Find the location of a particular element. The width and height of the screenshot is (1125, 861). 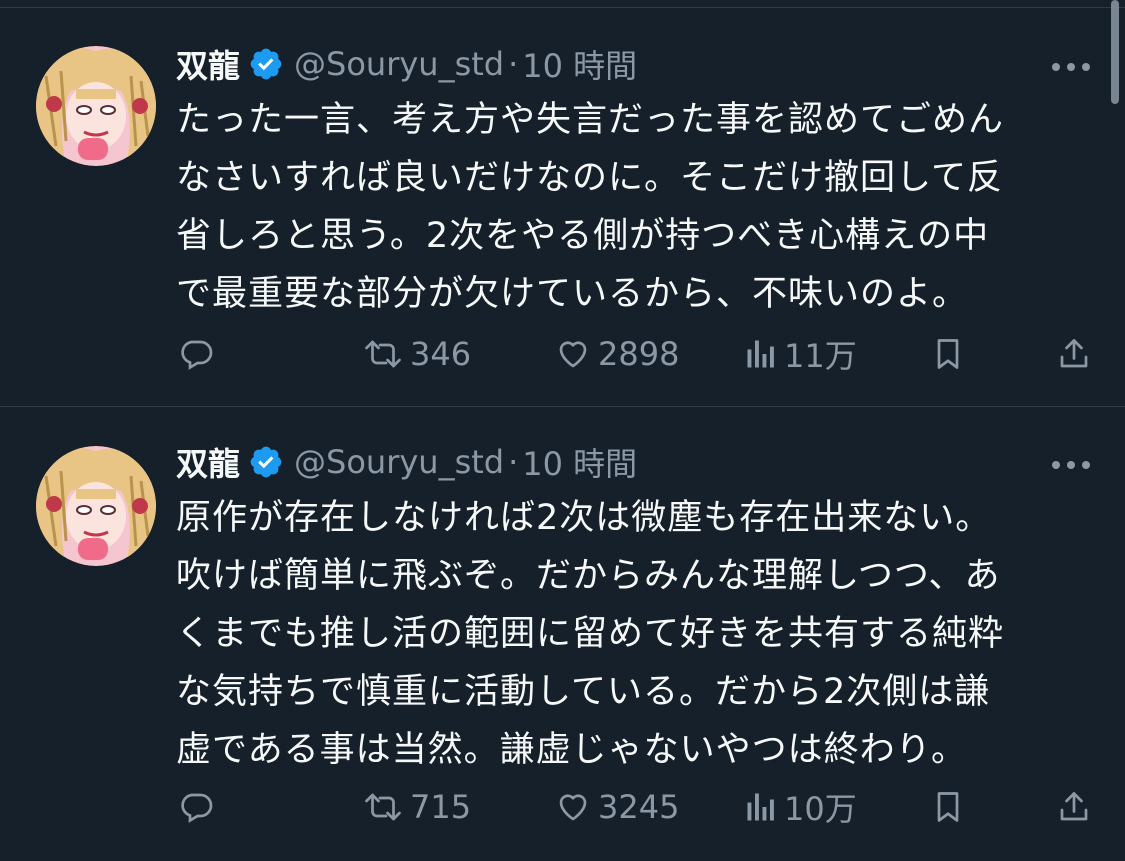

retweet-button: 715 is located at coordinates (416, 807).